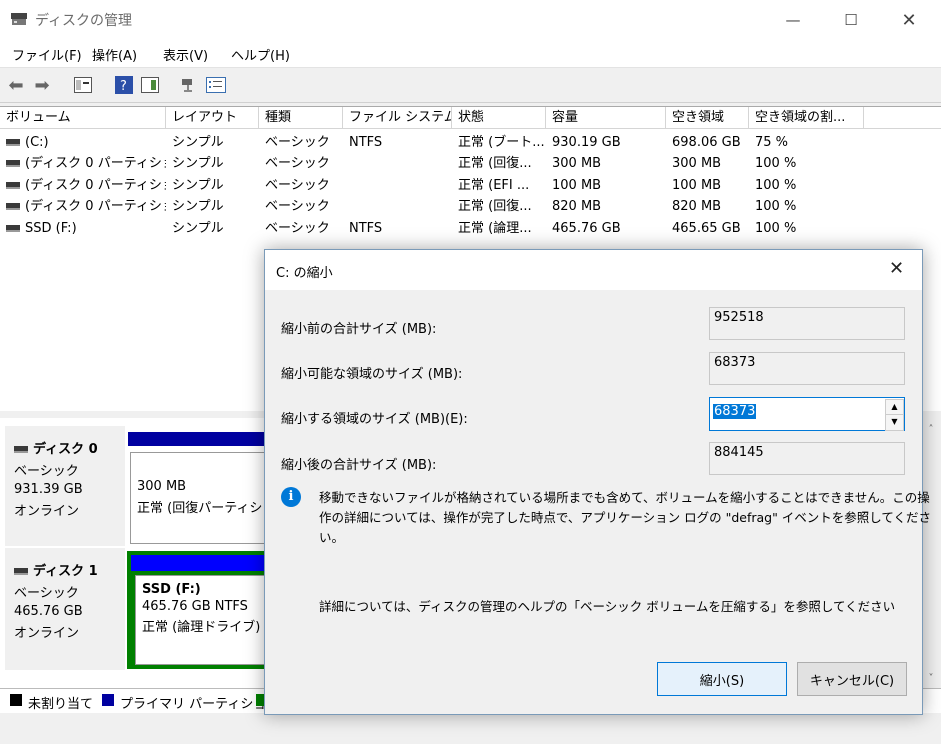 The height and width of the screenshot is (744, 941). What do you see at coordinates (304, 273) in the screenshot?
I see `dialog-title: C: の縮小` at bounding box center [304, 273].